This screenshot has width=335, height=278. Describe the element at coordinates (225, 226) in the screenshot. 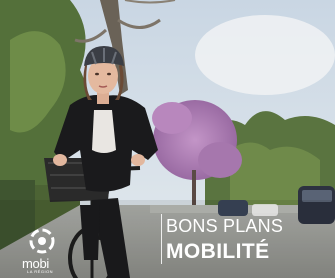

I see `title-line-1: BONS PLANS` at that location.